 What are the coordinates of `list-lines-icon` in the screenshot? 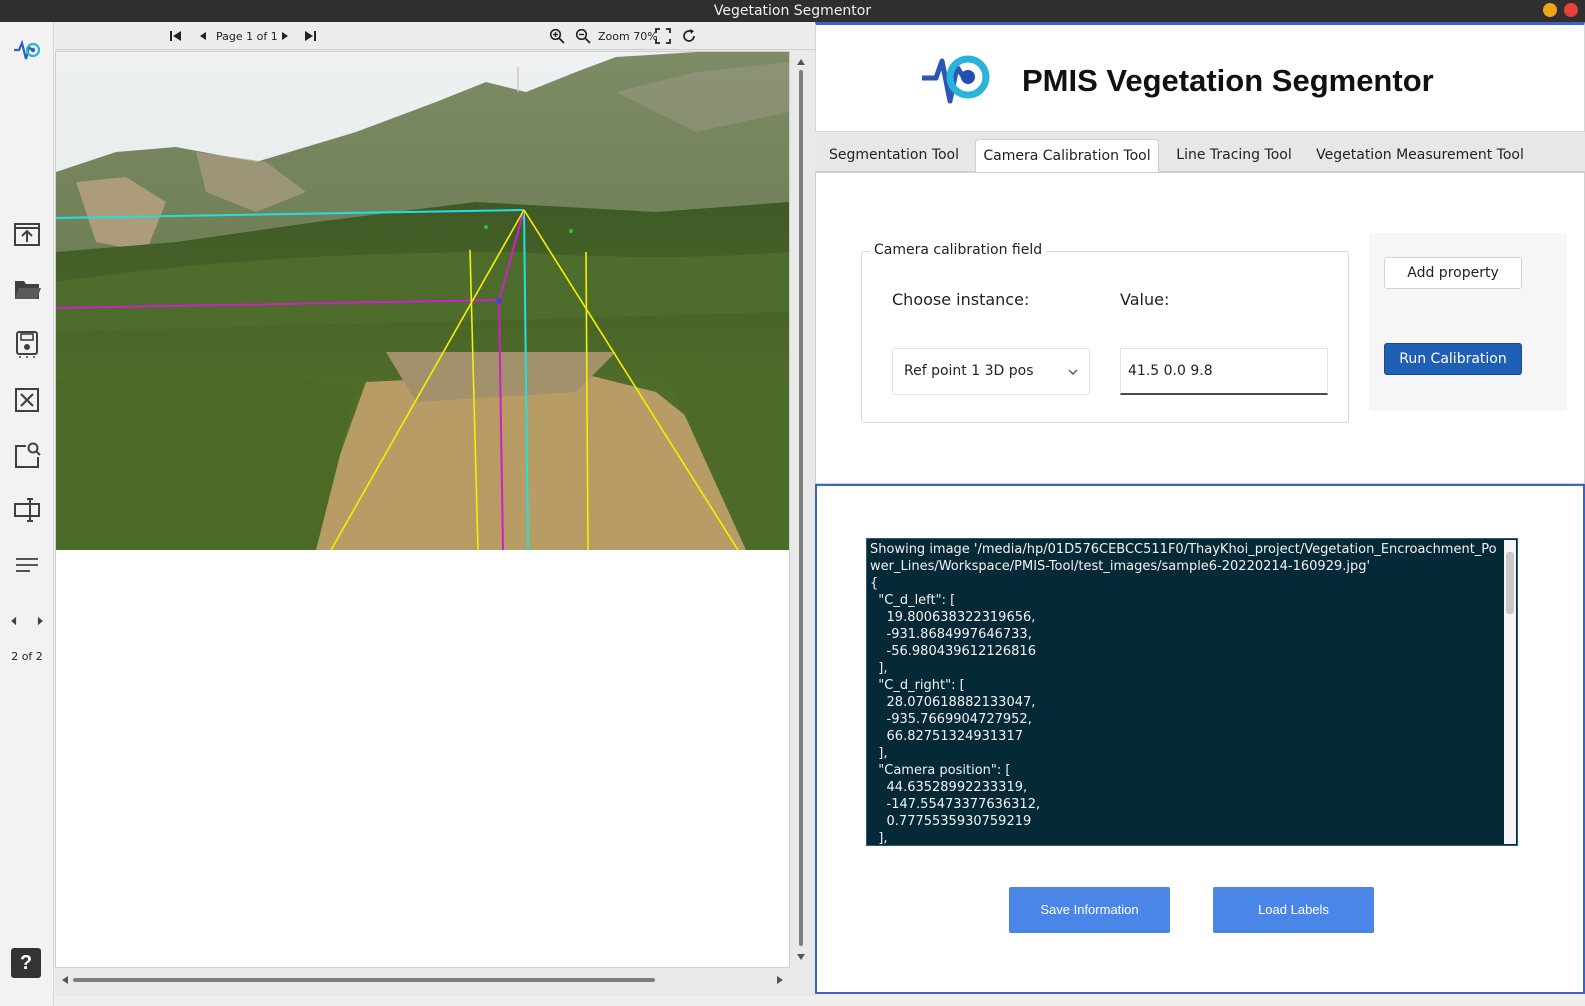 It's located at (27, 565).